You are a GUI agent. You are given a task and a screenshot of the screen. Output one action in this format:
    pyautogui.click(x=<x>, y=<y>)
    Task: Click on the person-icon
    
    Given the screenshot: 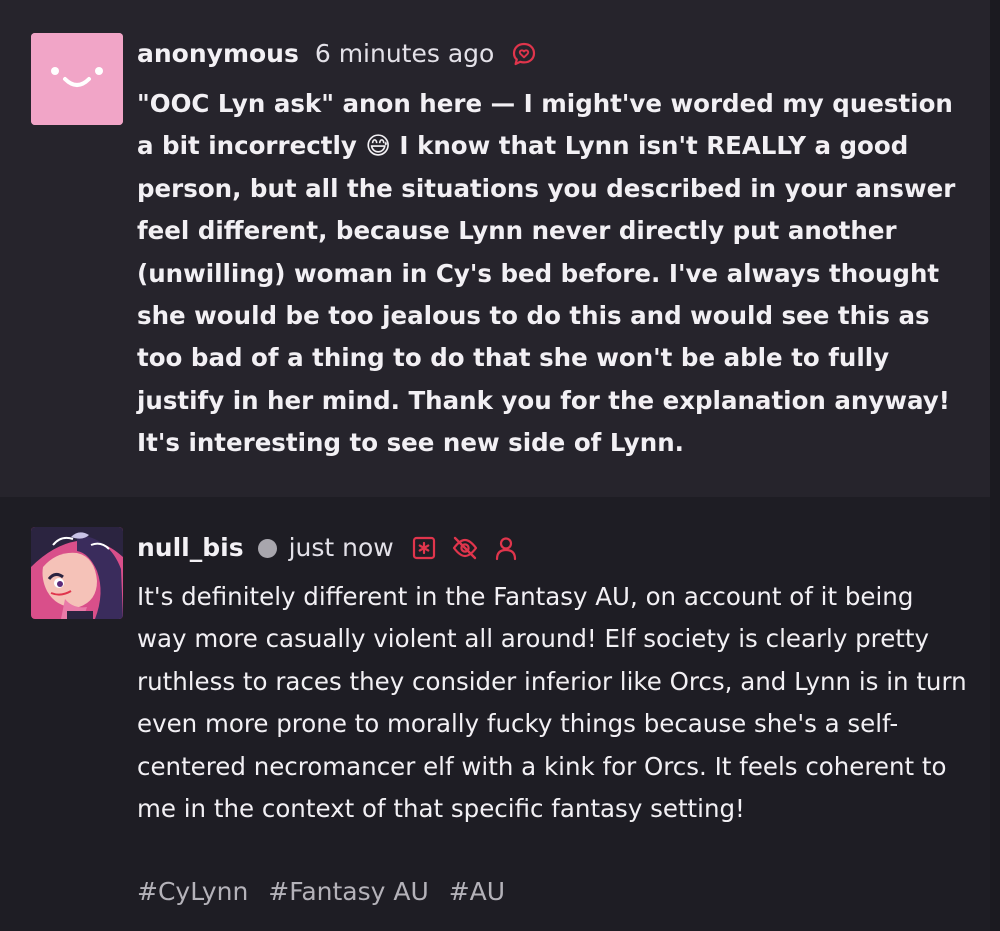 What is the action you would take?
    pyautogui.click(x=506, y=548)
    